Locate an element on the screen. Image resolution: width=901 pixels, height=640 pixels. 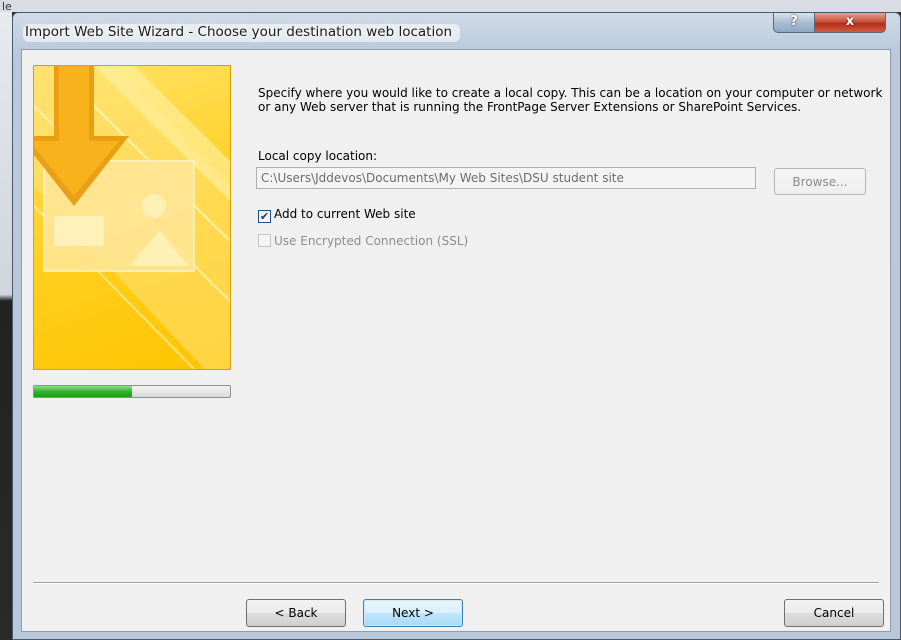
background-text-fragment: le is located at coordinates (7, 6).